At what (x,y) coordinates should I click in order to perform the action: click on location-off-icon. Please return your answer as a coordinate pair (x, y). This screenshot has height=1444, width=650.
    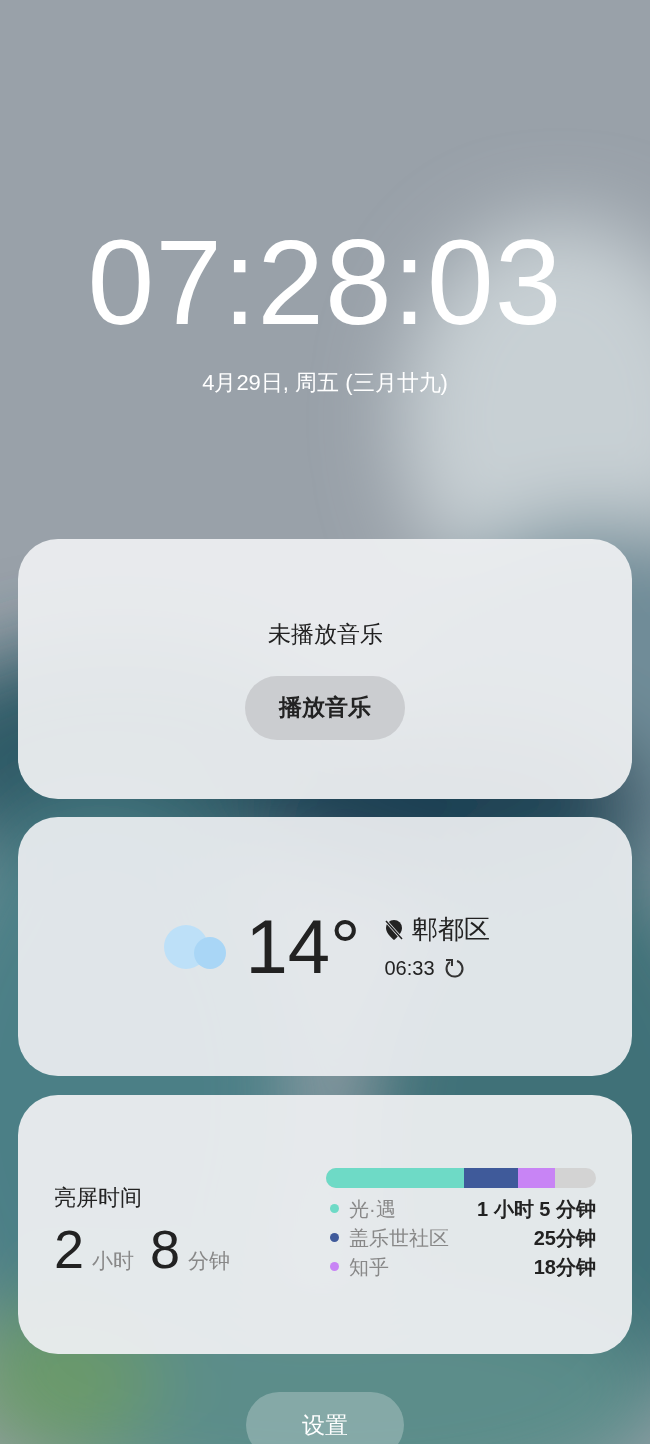
    Looking at the image, I should click on (394, 929).